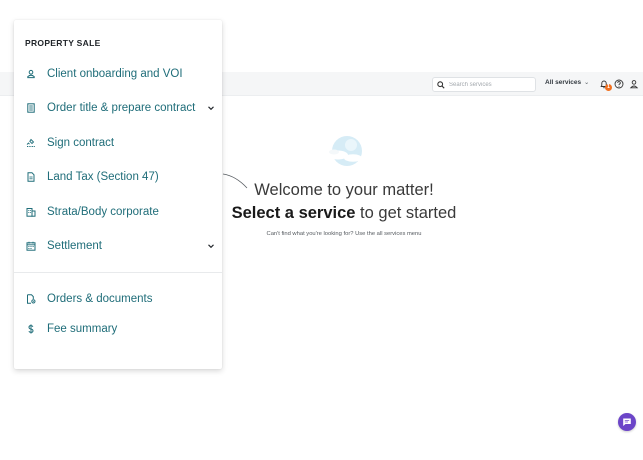 This screenshot has width=643, height=460. I want to click on signature-icon, so click(30, 143).